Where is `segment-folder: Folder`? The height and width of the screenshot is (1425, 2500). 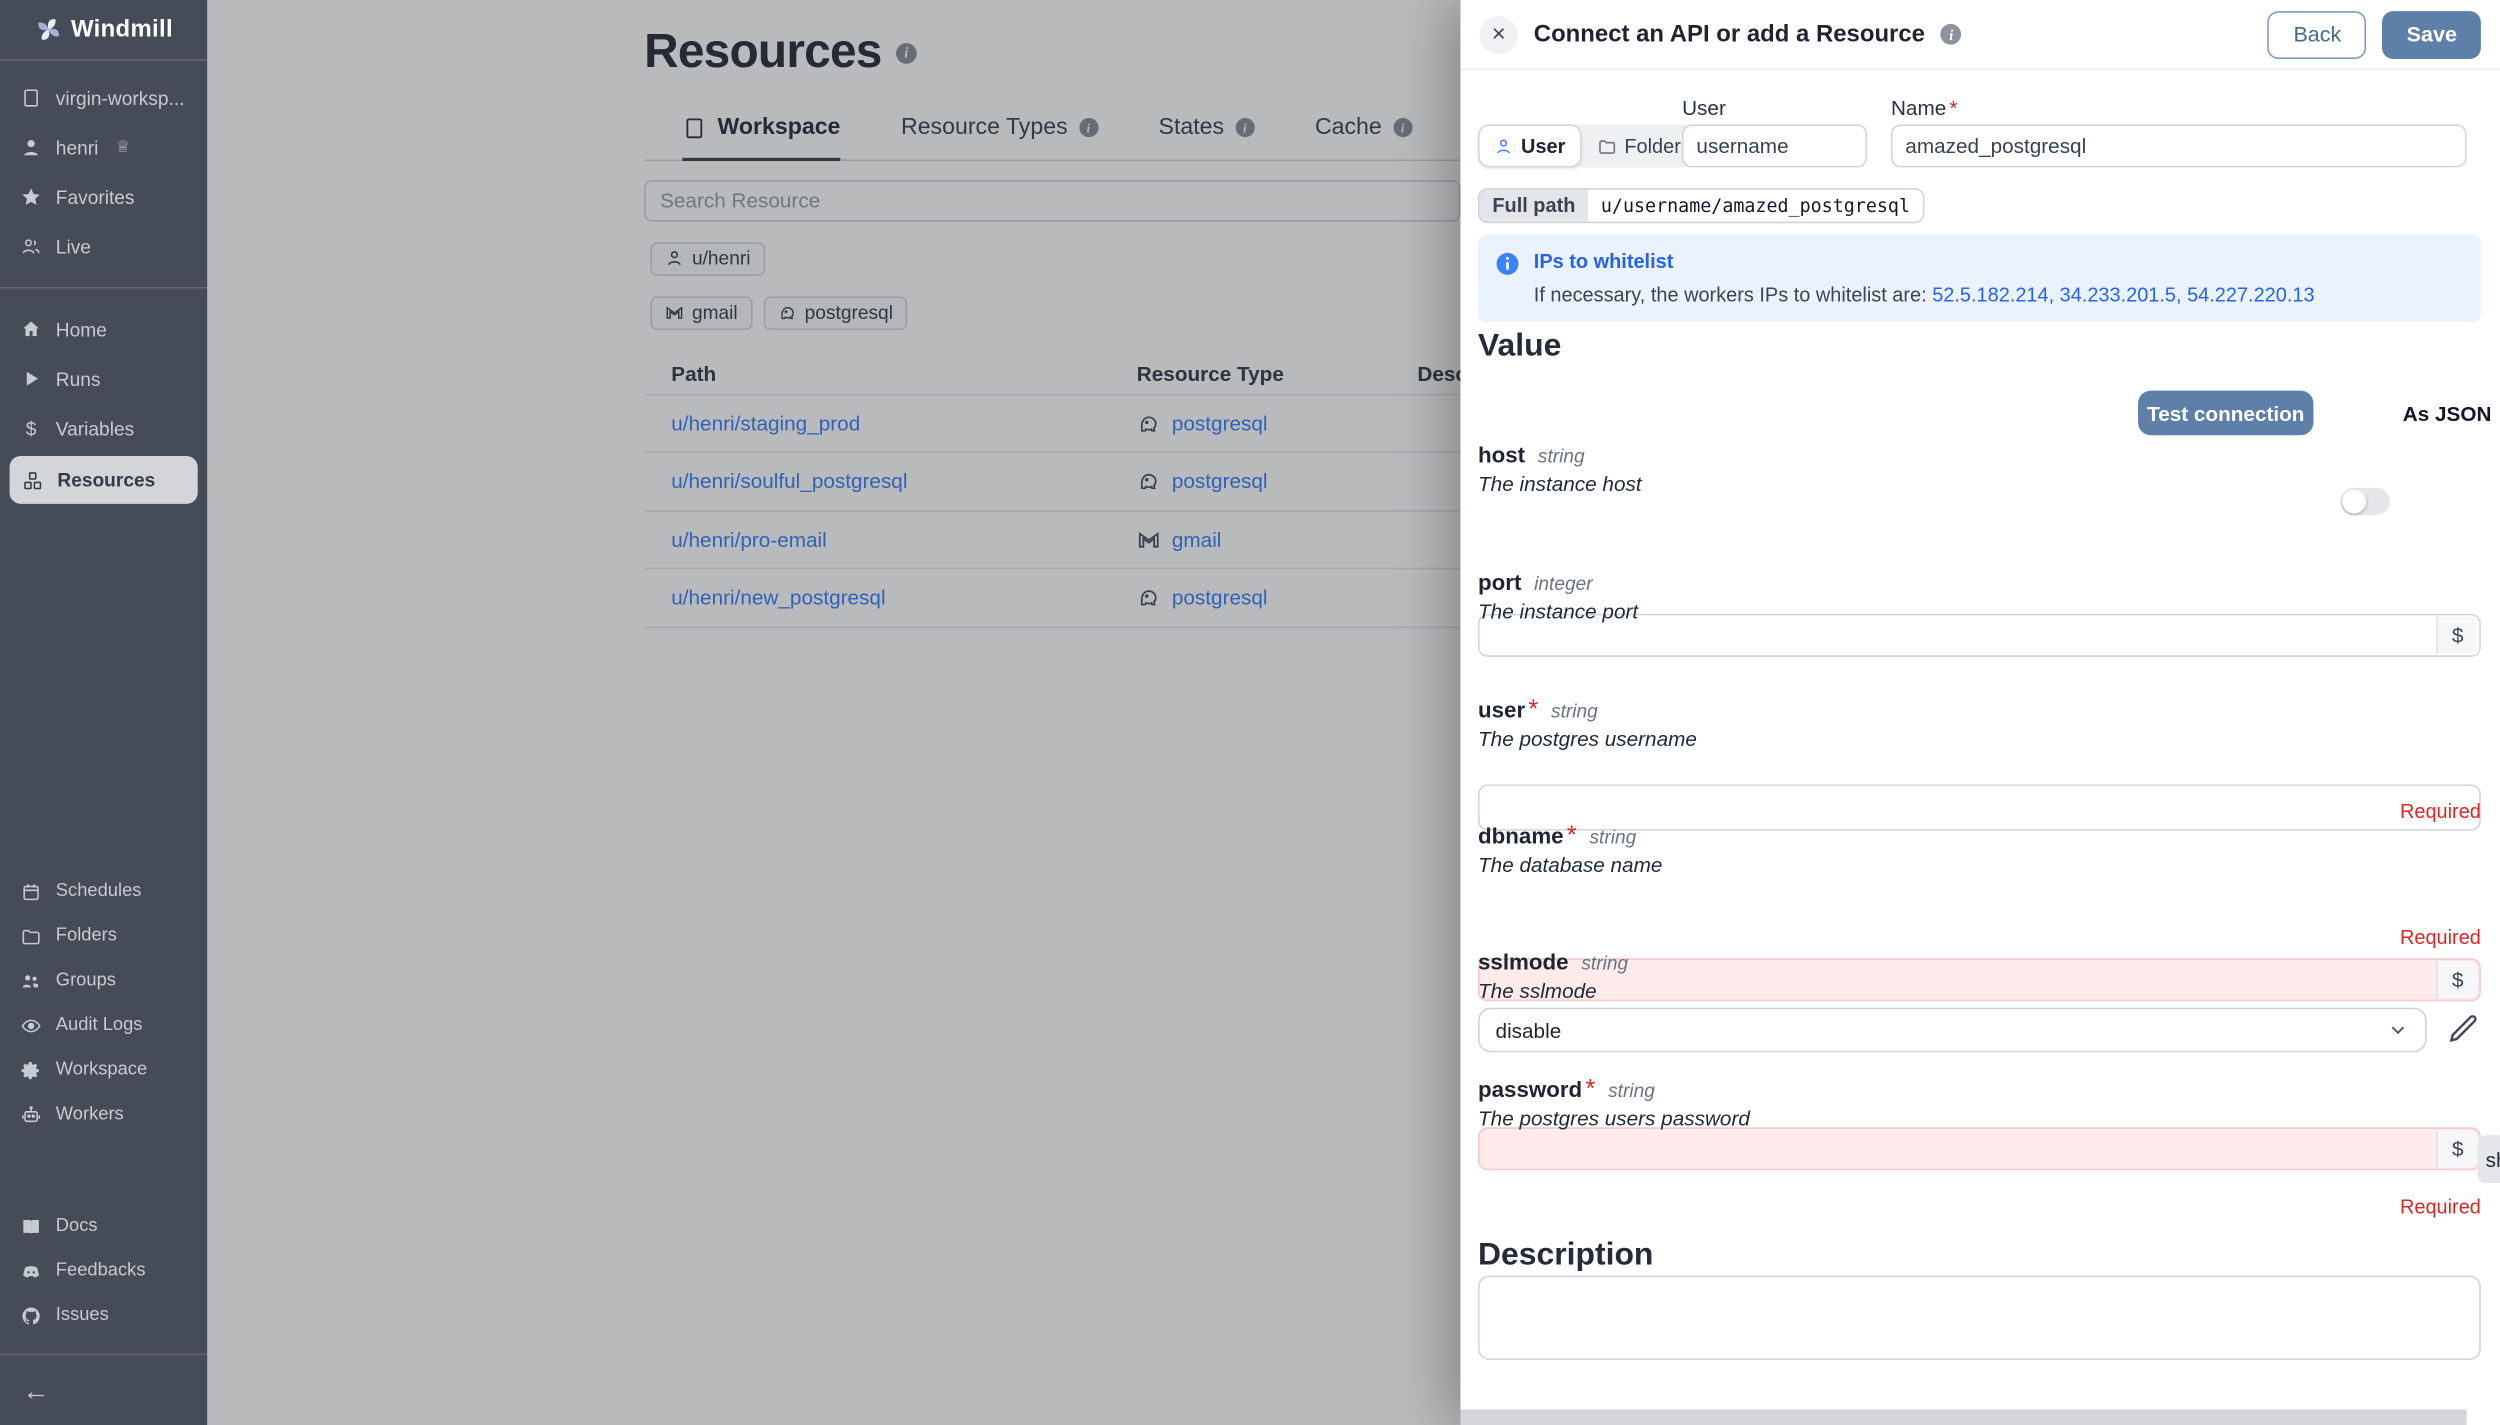
segment-folder: Folder is located at coordinates (1638, 146).